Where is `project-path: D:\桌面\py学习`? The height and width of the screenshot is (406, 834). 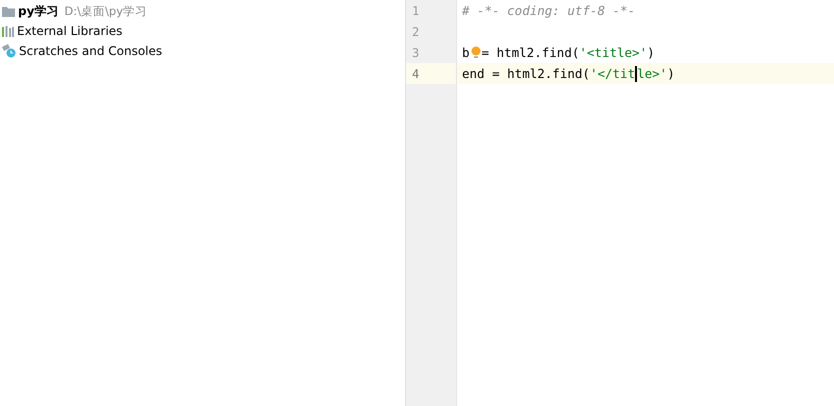 project-path: D:\桌面\py学习 is located at coordinates (106, 11).